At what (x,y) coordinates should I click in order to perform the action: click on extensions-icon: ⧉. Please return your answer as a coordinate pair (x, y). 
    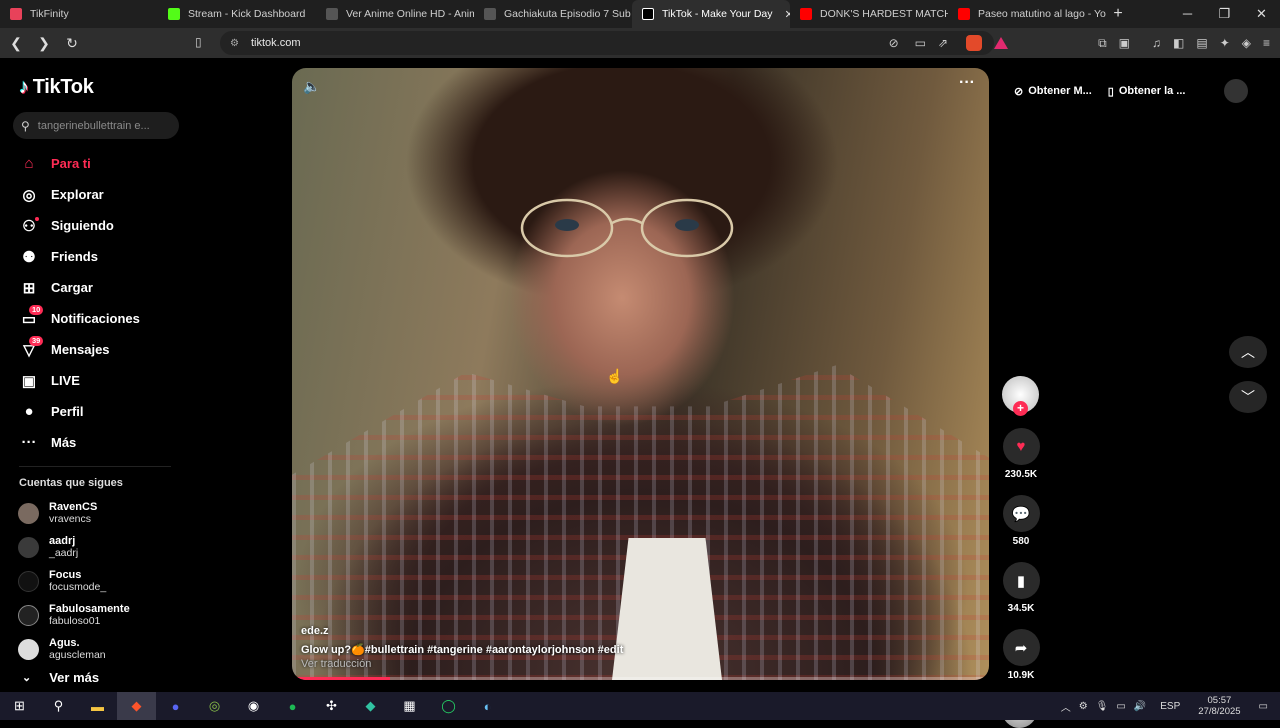
    Looking at the image, I should click on (1102, 43).